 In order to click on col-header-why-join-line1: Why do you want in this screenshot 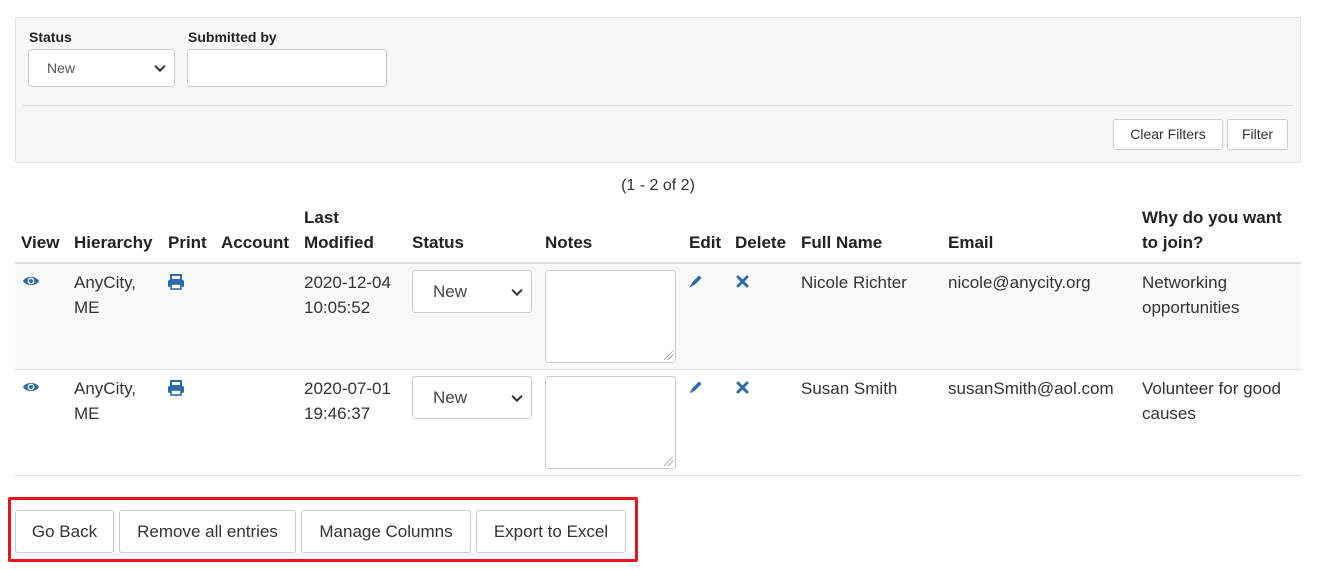, I will do `click(1212, 217)`.